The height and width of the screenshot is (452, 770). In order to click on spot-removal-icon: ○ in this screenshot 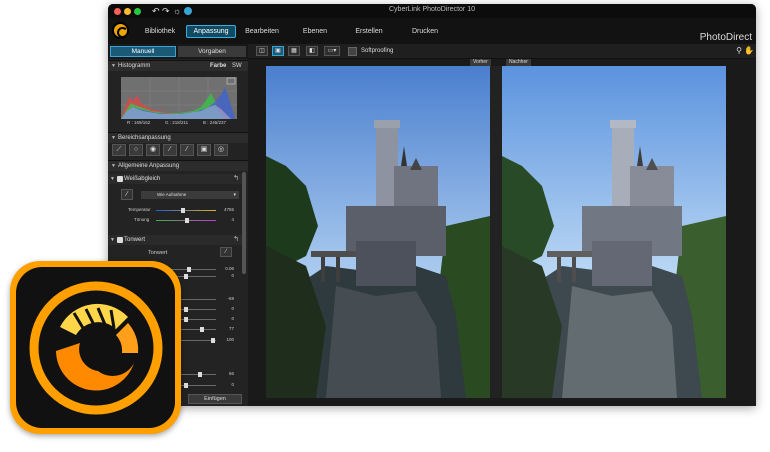, I will do `click(136, 150)`.